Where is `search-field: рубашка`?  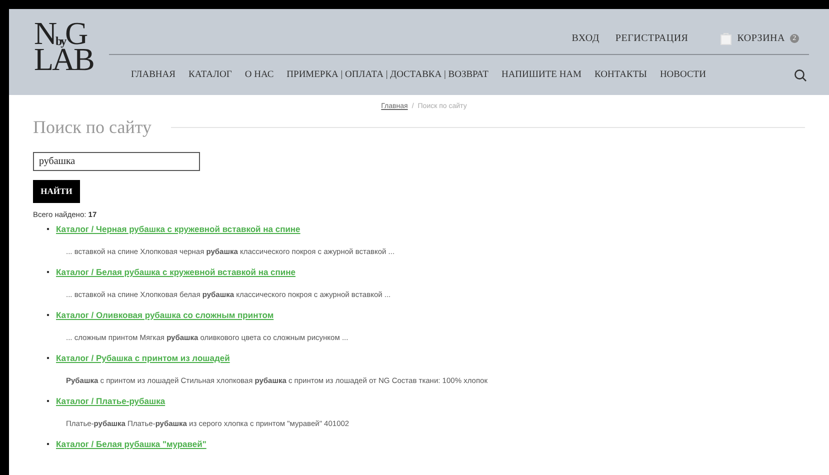 search-field: рубашка is located at coordinates (116, 161).